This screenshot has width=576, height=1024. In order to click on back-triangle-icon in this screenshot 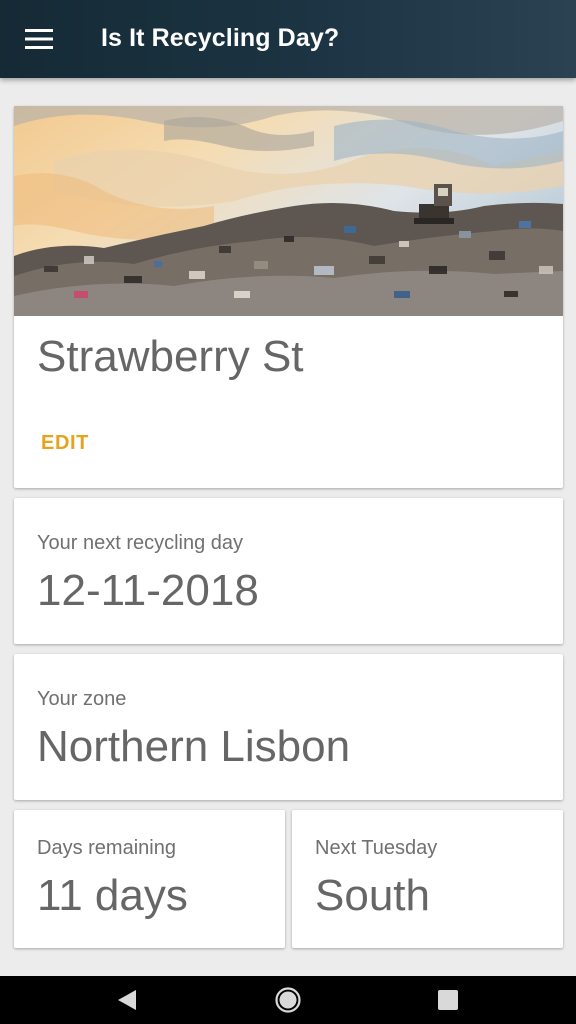, I will do `click(127, 1000)`.